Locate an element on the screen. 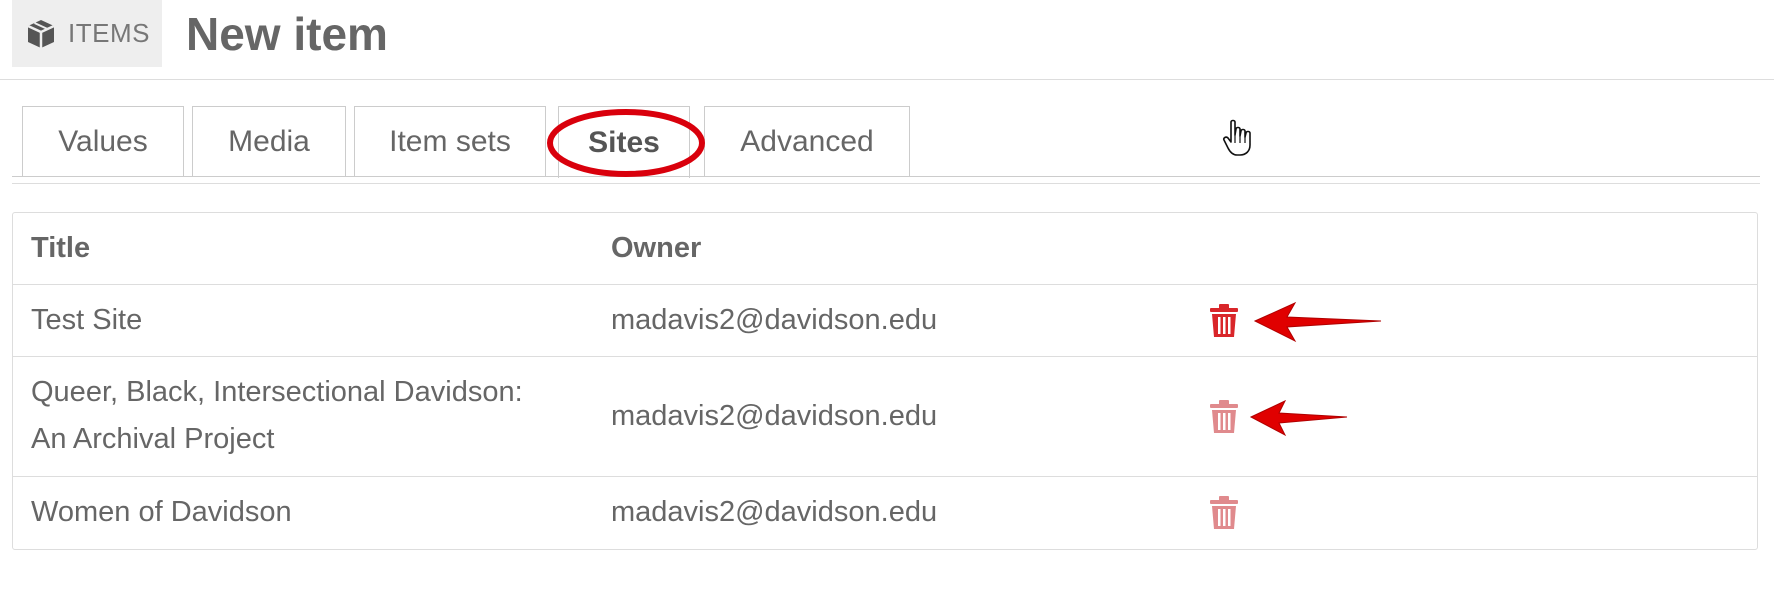 The width and height of the screenshot is (1774, 592). column-header-owner: Owner is located at coordinates (656, 248).